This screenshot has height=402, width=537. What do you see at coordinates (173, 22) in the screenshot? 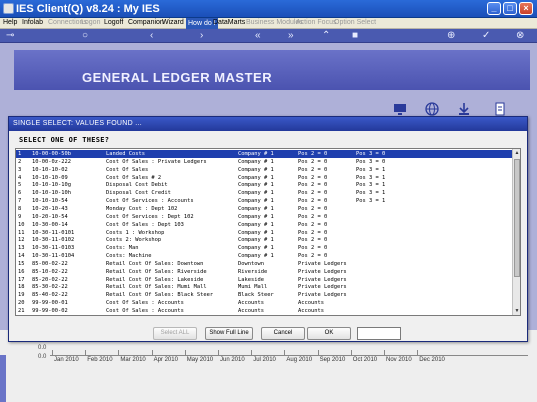
I see `menu-item: Wizard` at bounding box center [173, 22].